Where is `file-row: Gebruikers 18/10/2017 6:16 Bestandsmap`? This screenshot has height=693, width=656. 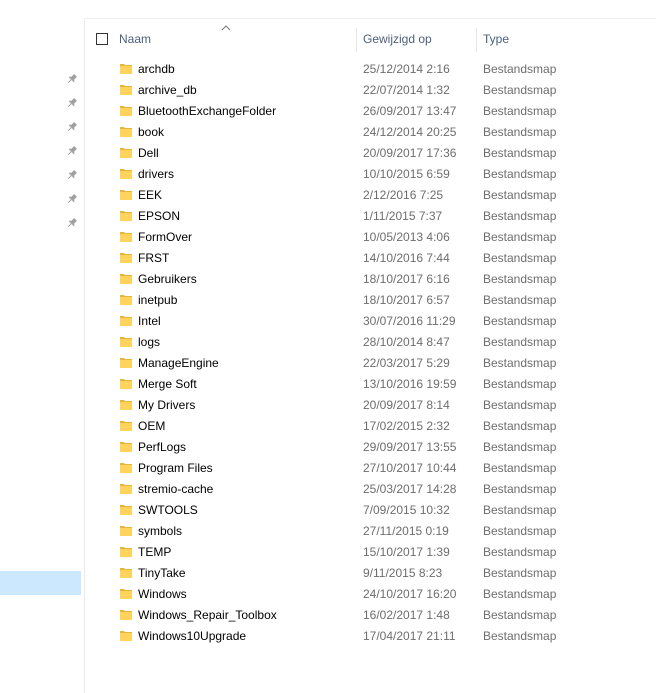 file-row: Gebruikers 18/10/2017 6:16 Bestandsmap is located at coordinates (370, 278).